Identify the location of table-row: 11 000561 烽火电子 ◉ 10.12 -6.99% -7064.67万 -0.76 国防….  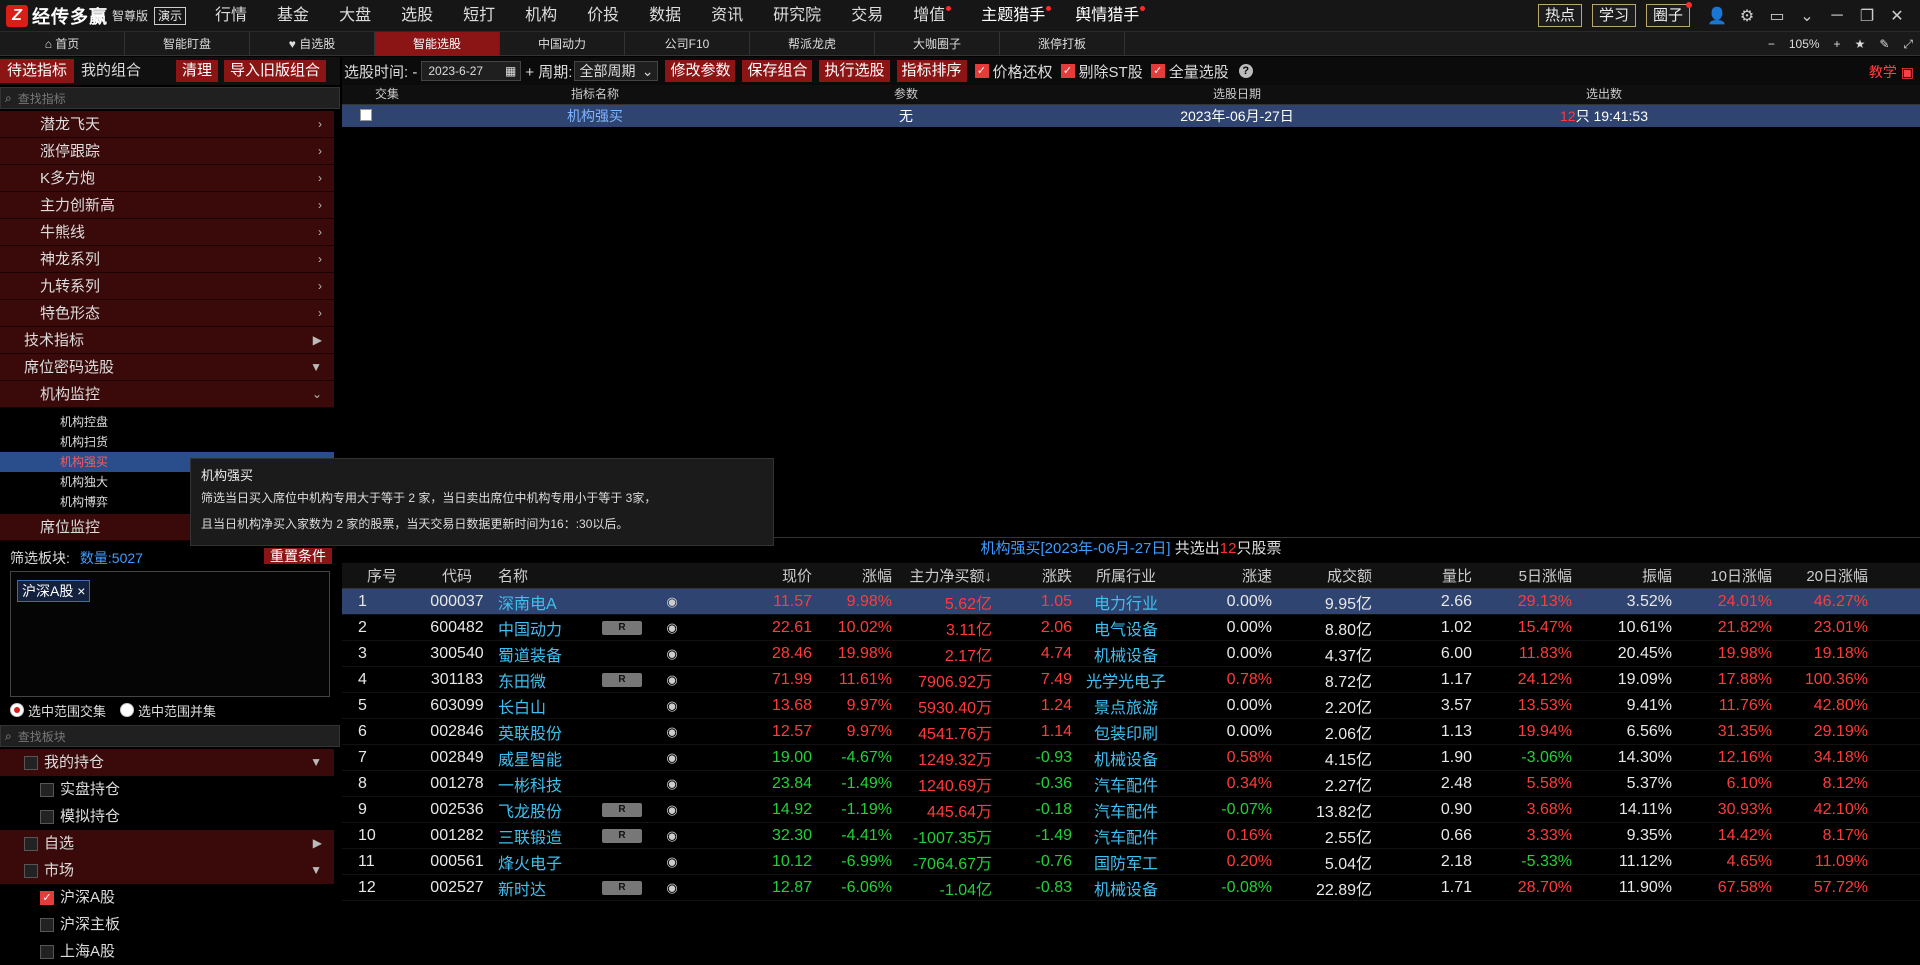
(1131, 862).